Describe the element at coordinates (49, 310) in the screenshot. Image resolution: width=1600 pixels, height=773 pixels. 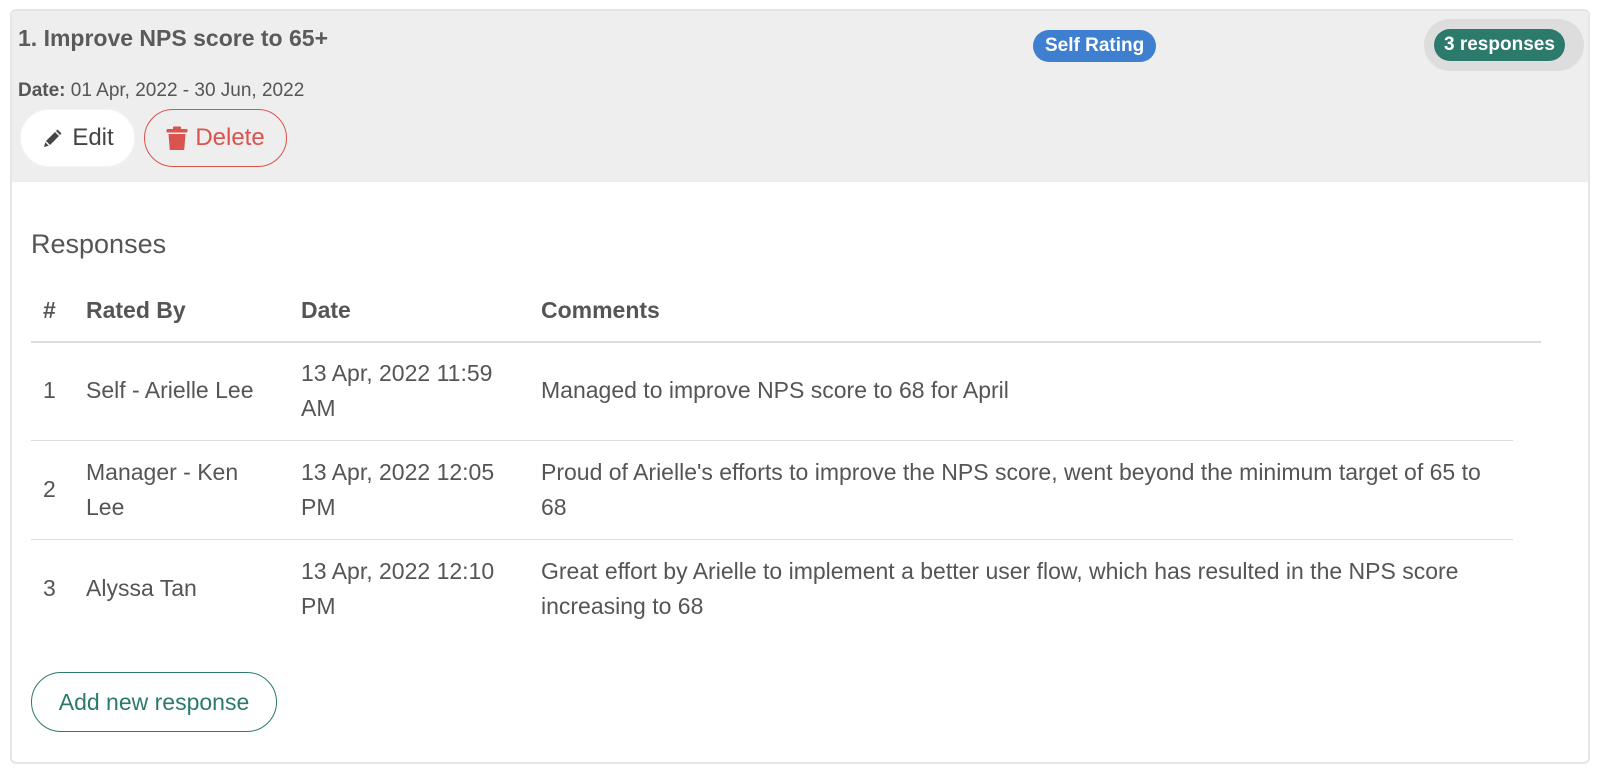
I see `col-header-number: #` at that location.